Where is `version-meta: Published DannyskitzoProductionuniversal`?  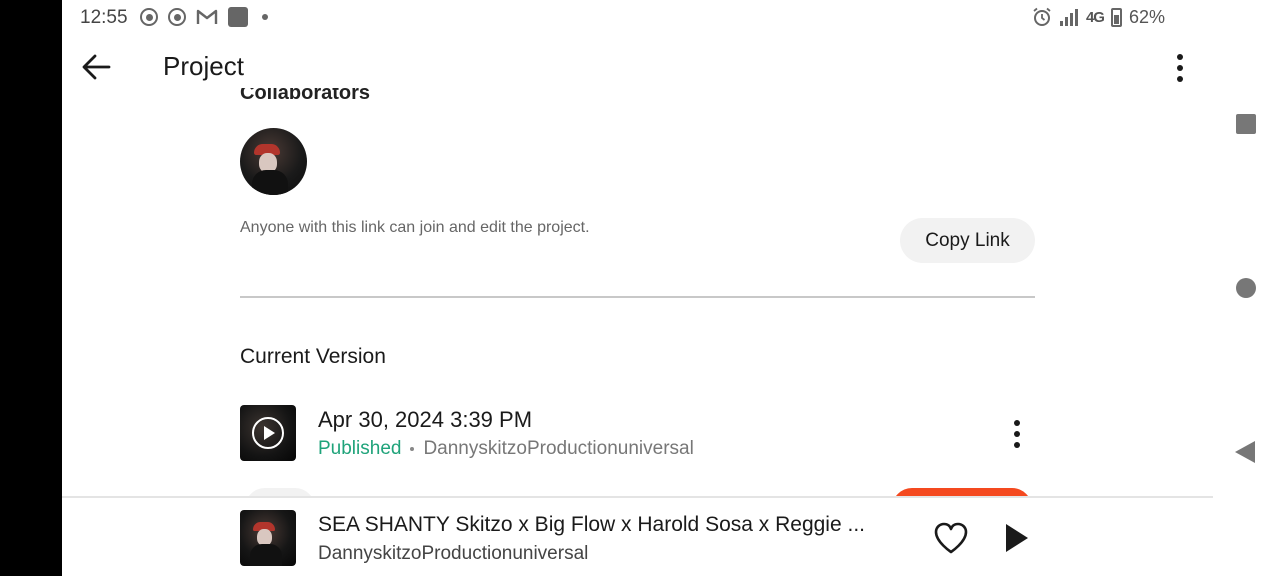
version-meta: Published DannyskitzoProductionuniversal is located at coordinates (506, 449).